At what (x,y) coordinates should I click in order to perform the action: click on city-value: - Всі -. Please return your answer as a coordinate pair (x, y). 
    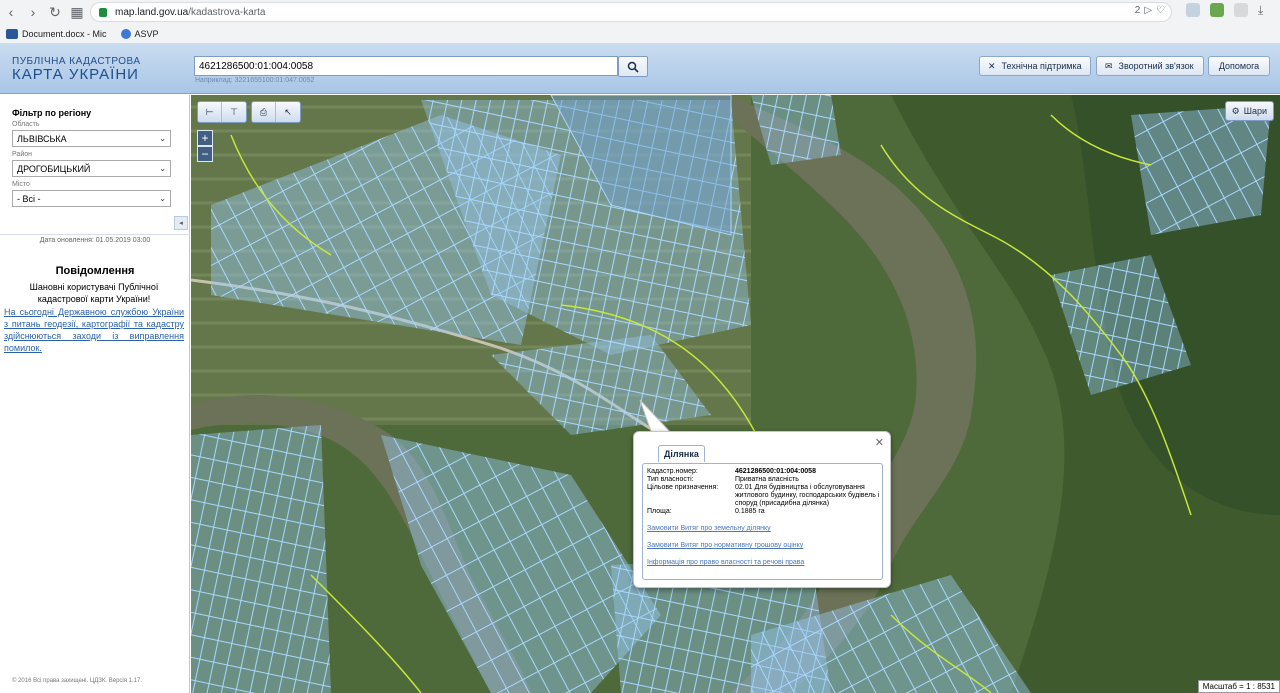
    Looking at the image, I should click on (29, 198).